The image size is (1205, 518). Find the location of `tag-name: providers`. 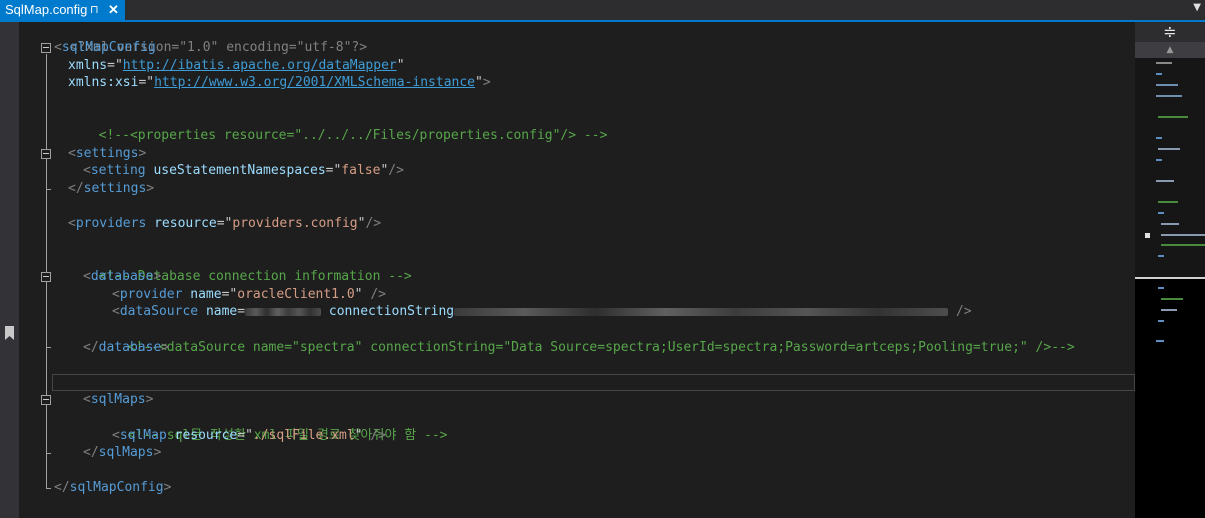

tag-name: providers is located at coordinates (111, 223).